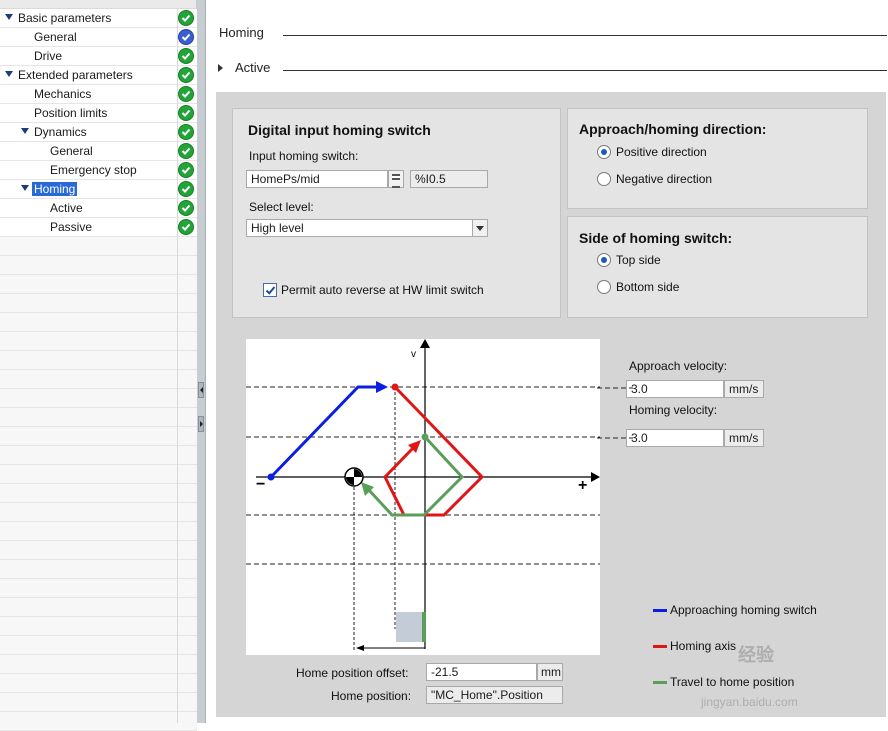  What do you see at coordinates (360, 648) in the screenshot?
I see `offset-arrow-icon` at bounding box center [360, 648].